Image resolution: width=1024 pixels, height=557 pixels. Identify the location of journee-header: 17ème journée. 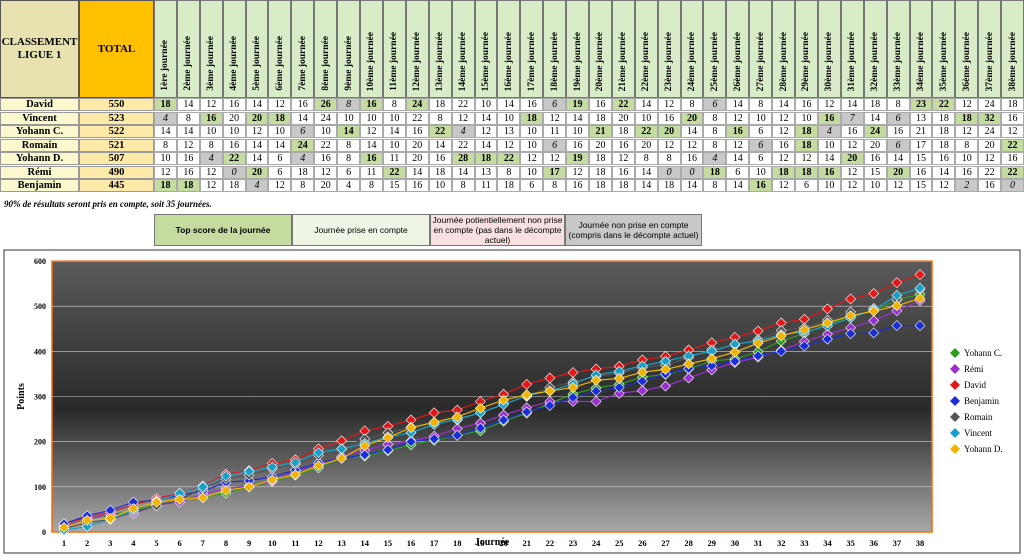
(532, 49).